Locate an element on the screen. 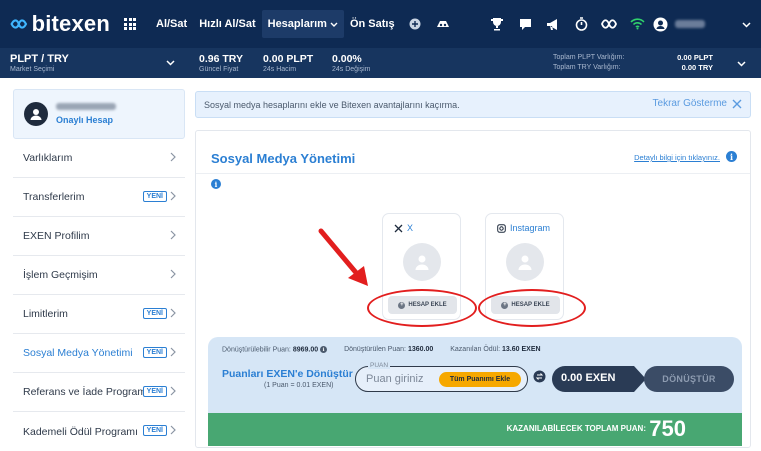 Image resolution: width=761 pixels, height=451 pixels. stat-price-label: Güncel Fiyat is located at coordinates (219, 69).